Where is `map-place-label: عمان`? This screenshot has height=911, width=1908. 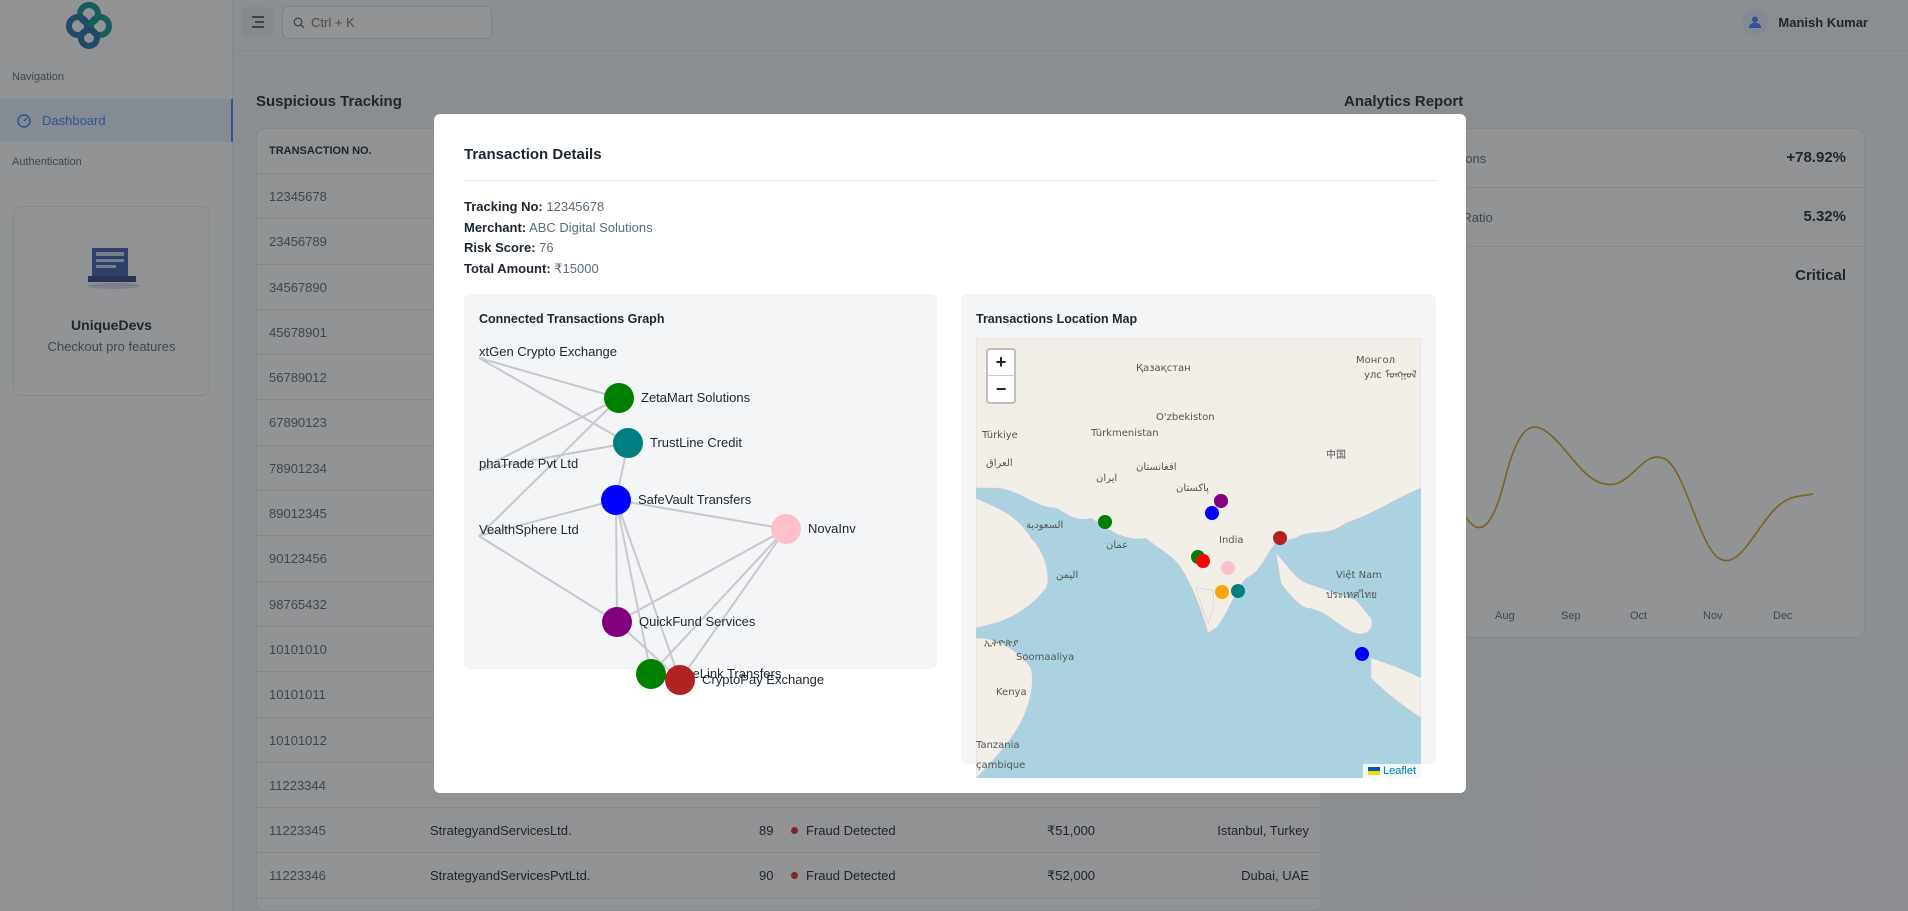
map-place-label: عمان is located at coordinates (1117, 545).